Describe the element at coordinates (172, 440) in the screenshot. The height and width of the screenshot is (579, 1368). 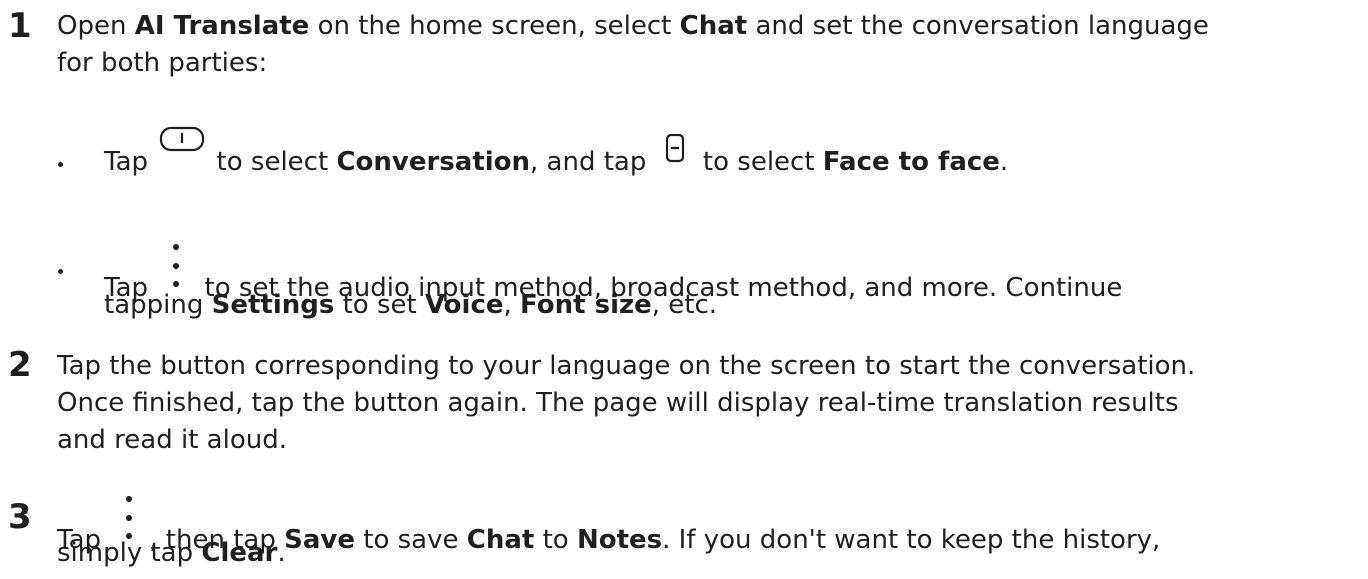
I see `step-text-line: and read it aloud.` at that location.